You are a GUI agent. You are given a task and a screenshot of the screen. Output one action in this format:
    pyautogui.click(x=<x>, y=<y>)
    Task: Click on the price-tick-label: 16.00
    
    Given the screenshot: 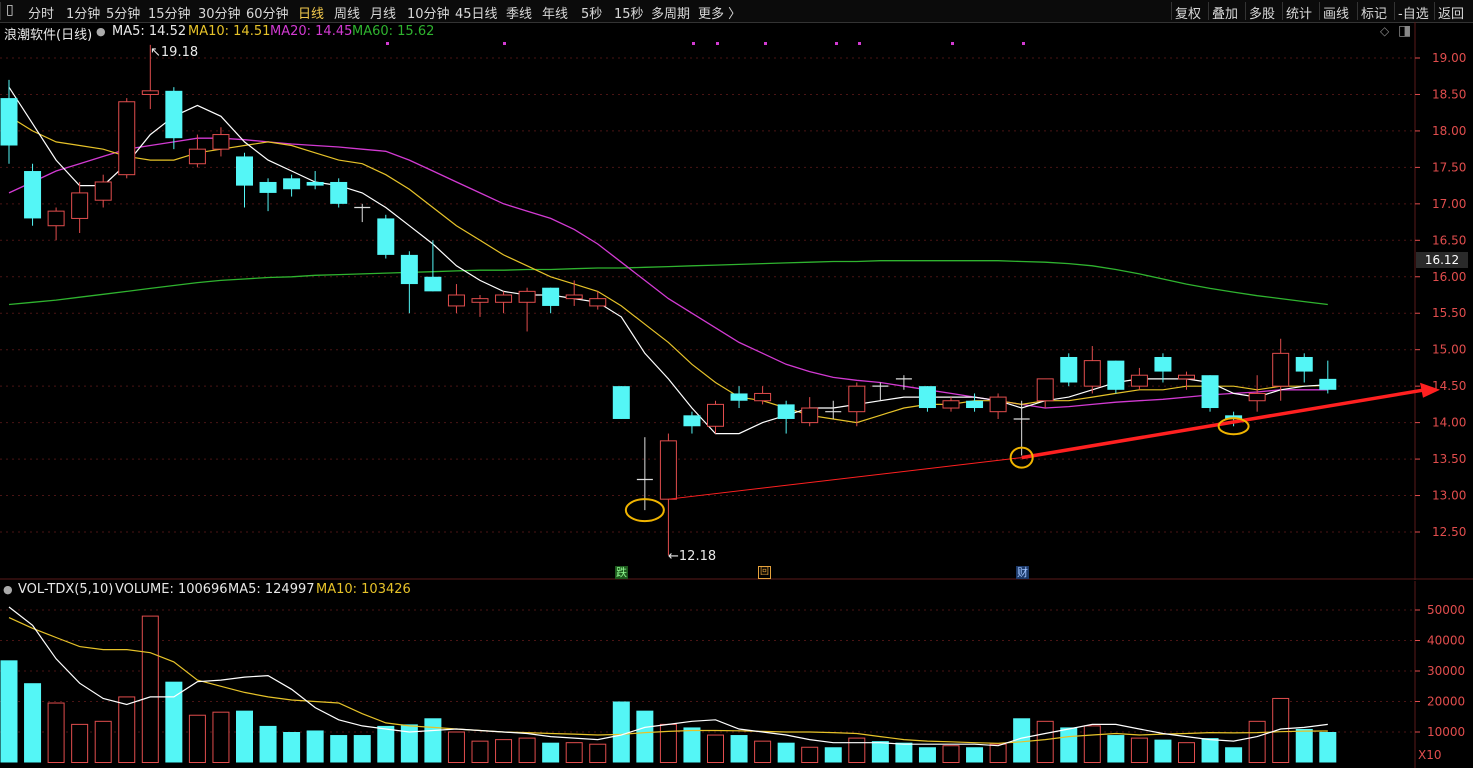 What is the action you would take?
    pyautogui.click(x=1449, y=277)
    